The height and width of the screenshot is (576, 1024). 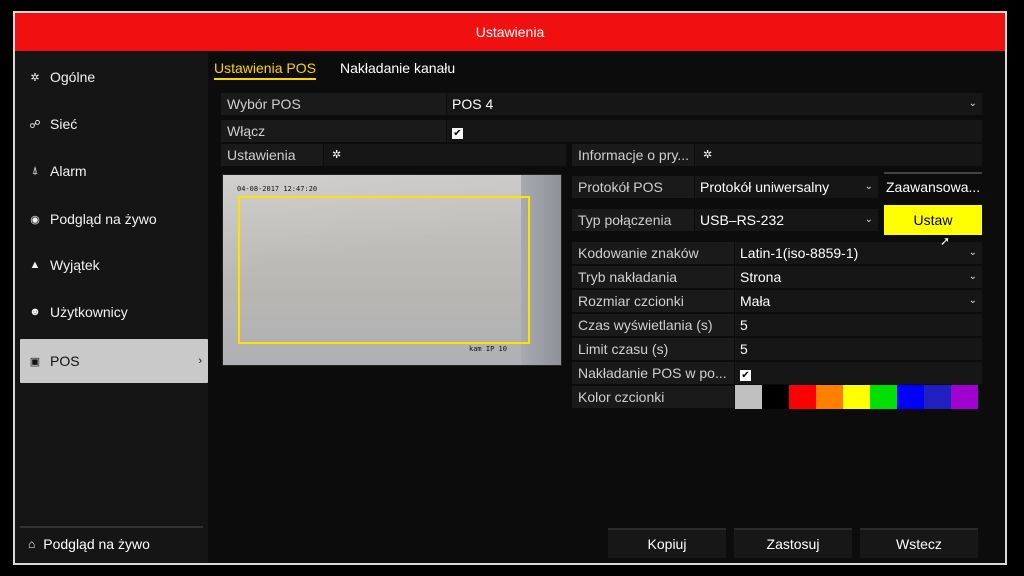 I want to click on encoding-value: Latin-1(iso-8859-1), so click(x=799, y=253).